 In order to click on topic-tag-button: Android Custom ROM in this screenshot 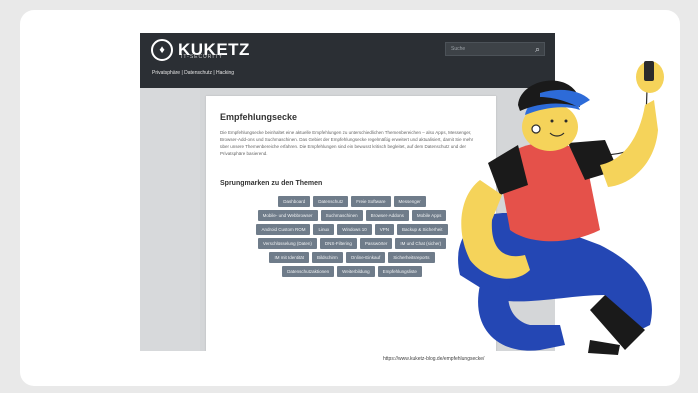, I will do `click(283, 229)`.